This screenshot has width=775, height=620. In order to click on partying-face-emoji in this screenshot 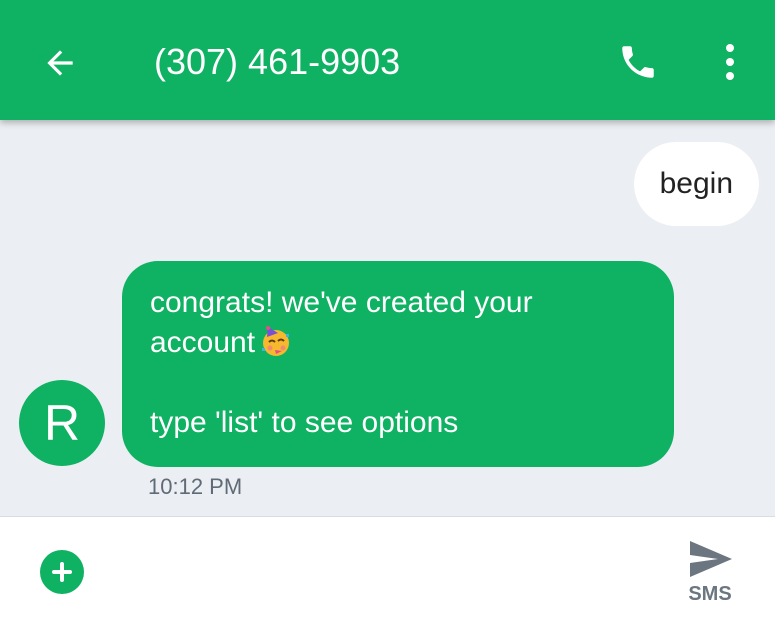, I will do `click(276, 341)`.